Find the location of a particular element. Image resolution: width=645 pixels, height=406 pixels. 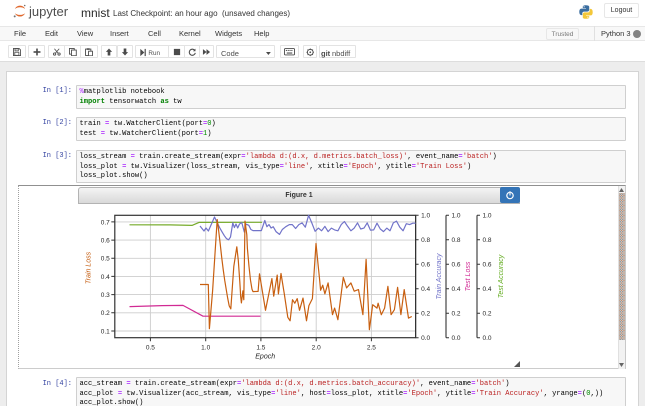

svg-text: git is located at coordinates (326, 53).